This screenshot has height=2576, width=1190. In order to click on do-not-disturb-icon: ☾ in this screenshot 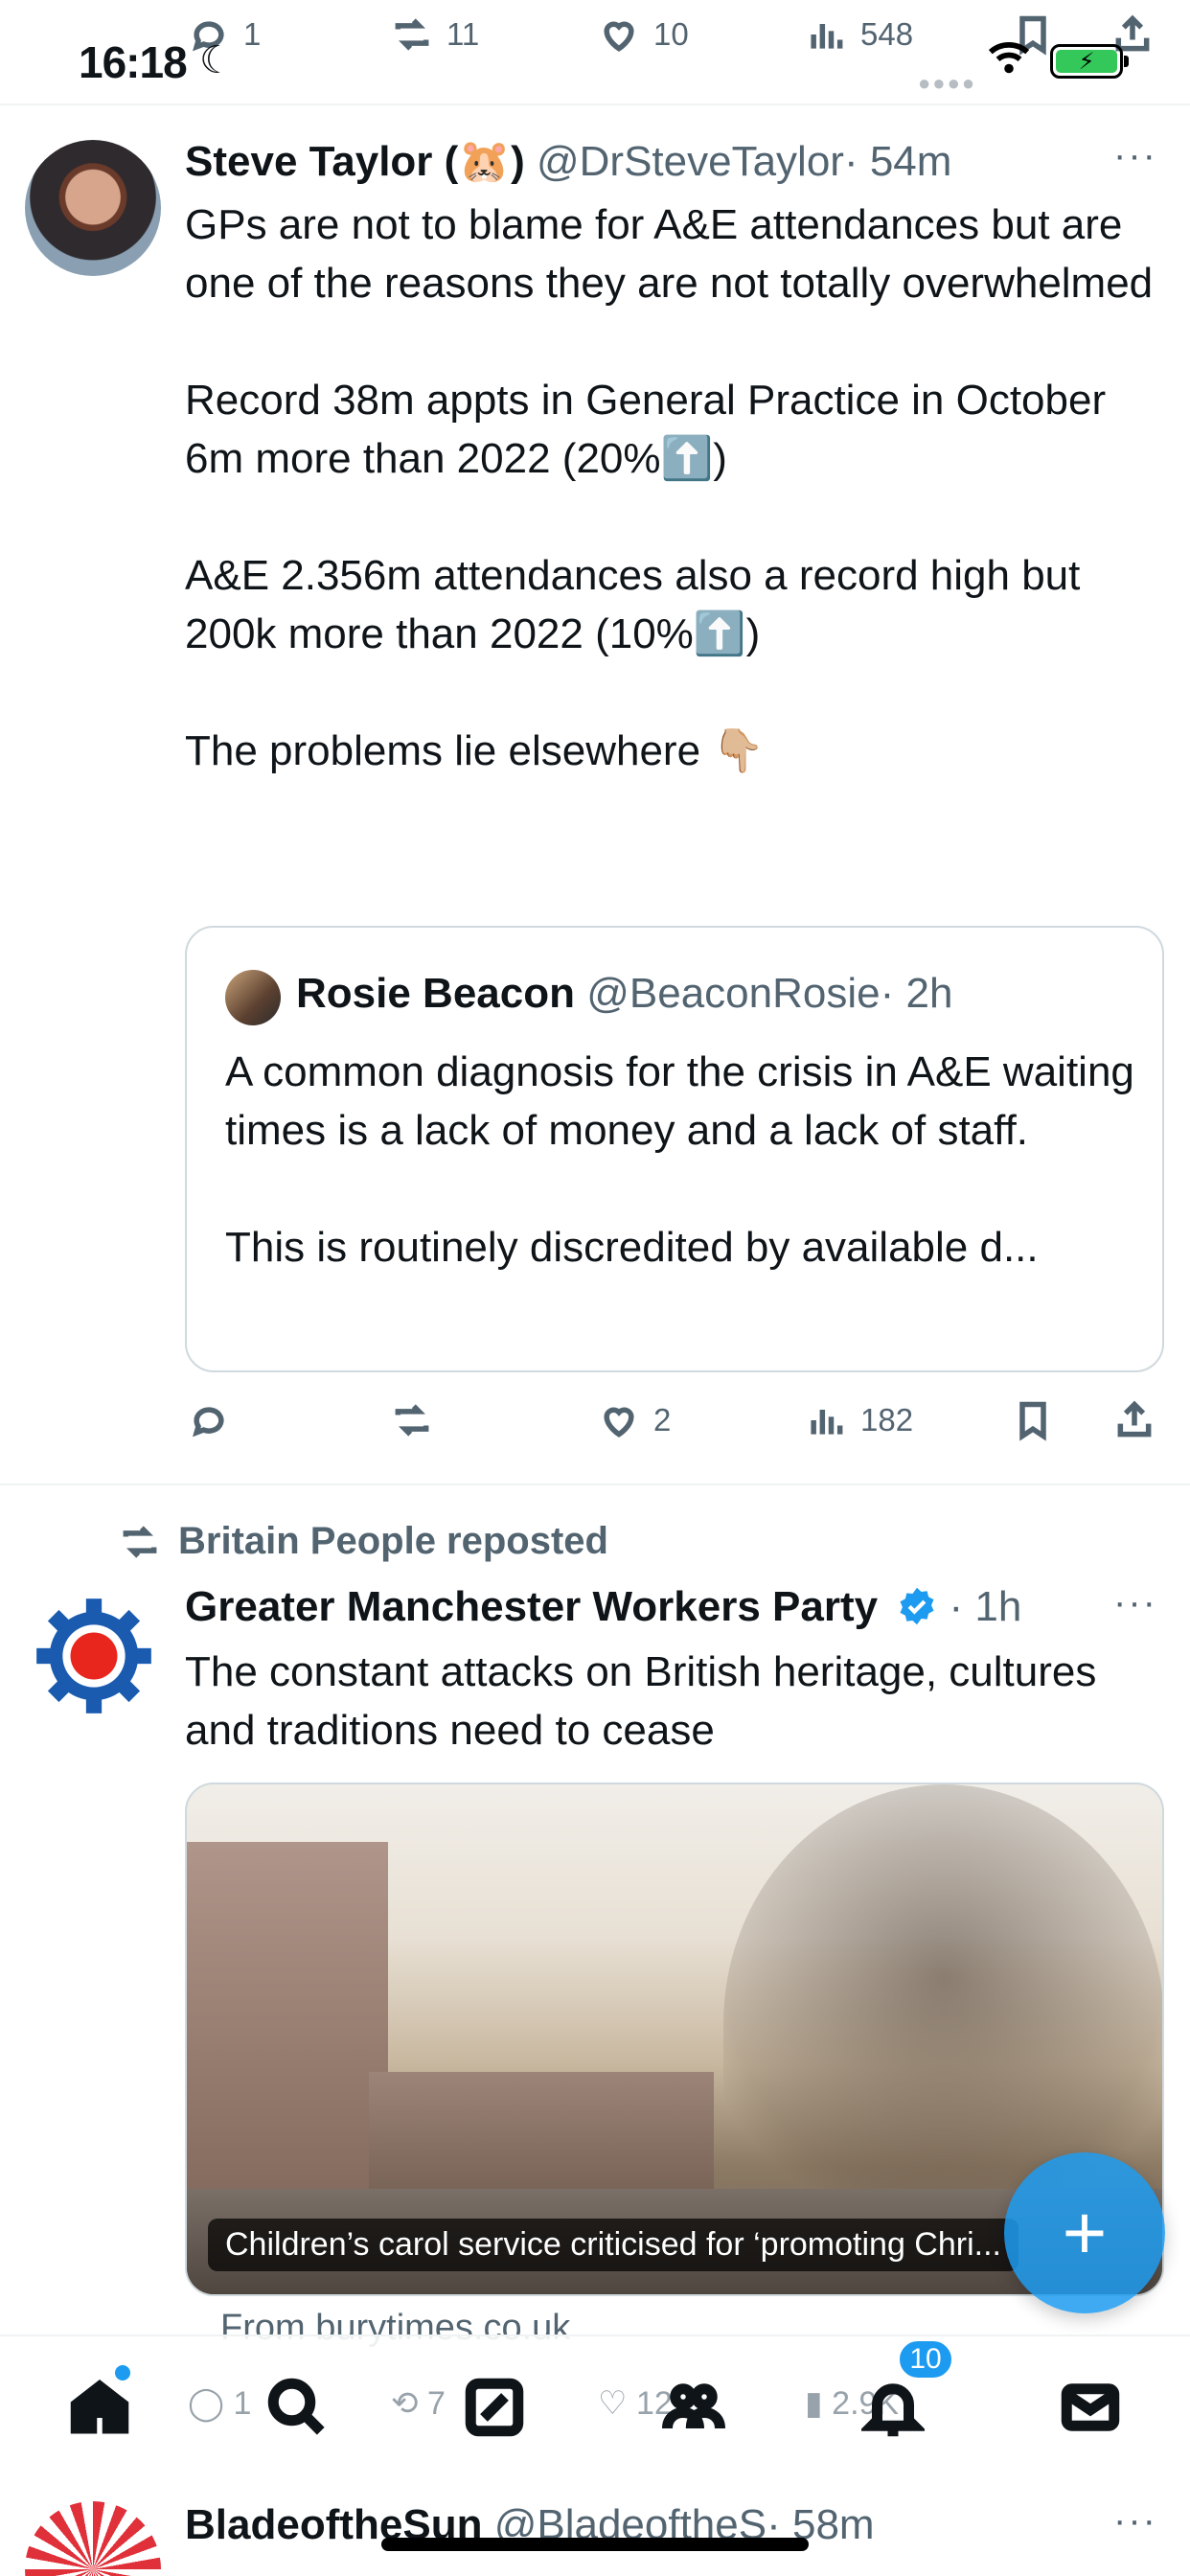, I will do `click(217, 60)`.